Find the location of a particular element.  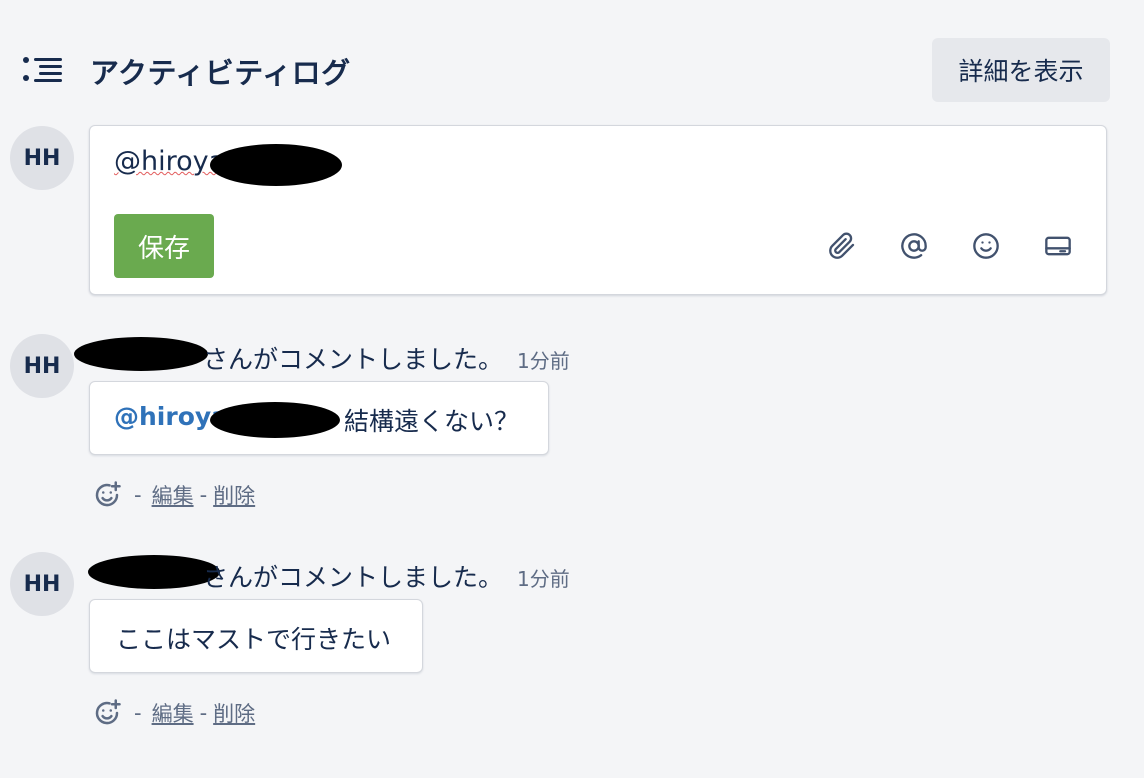

emoji-icon is located at coordinates (986, 246).